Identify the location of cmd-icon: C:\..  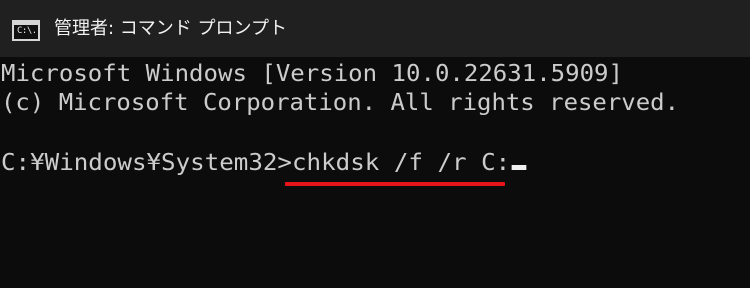
(26, 30).